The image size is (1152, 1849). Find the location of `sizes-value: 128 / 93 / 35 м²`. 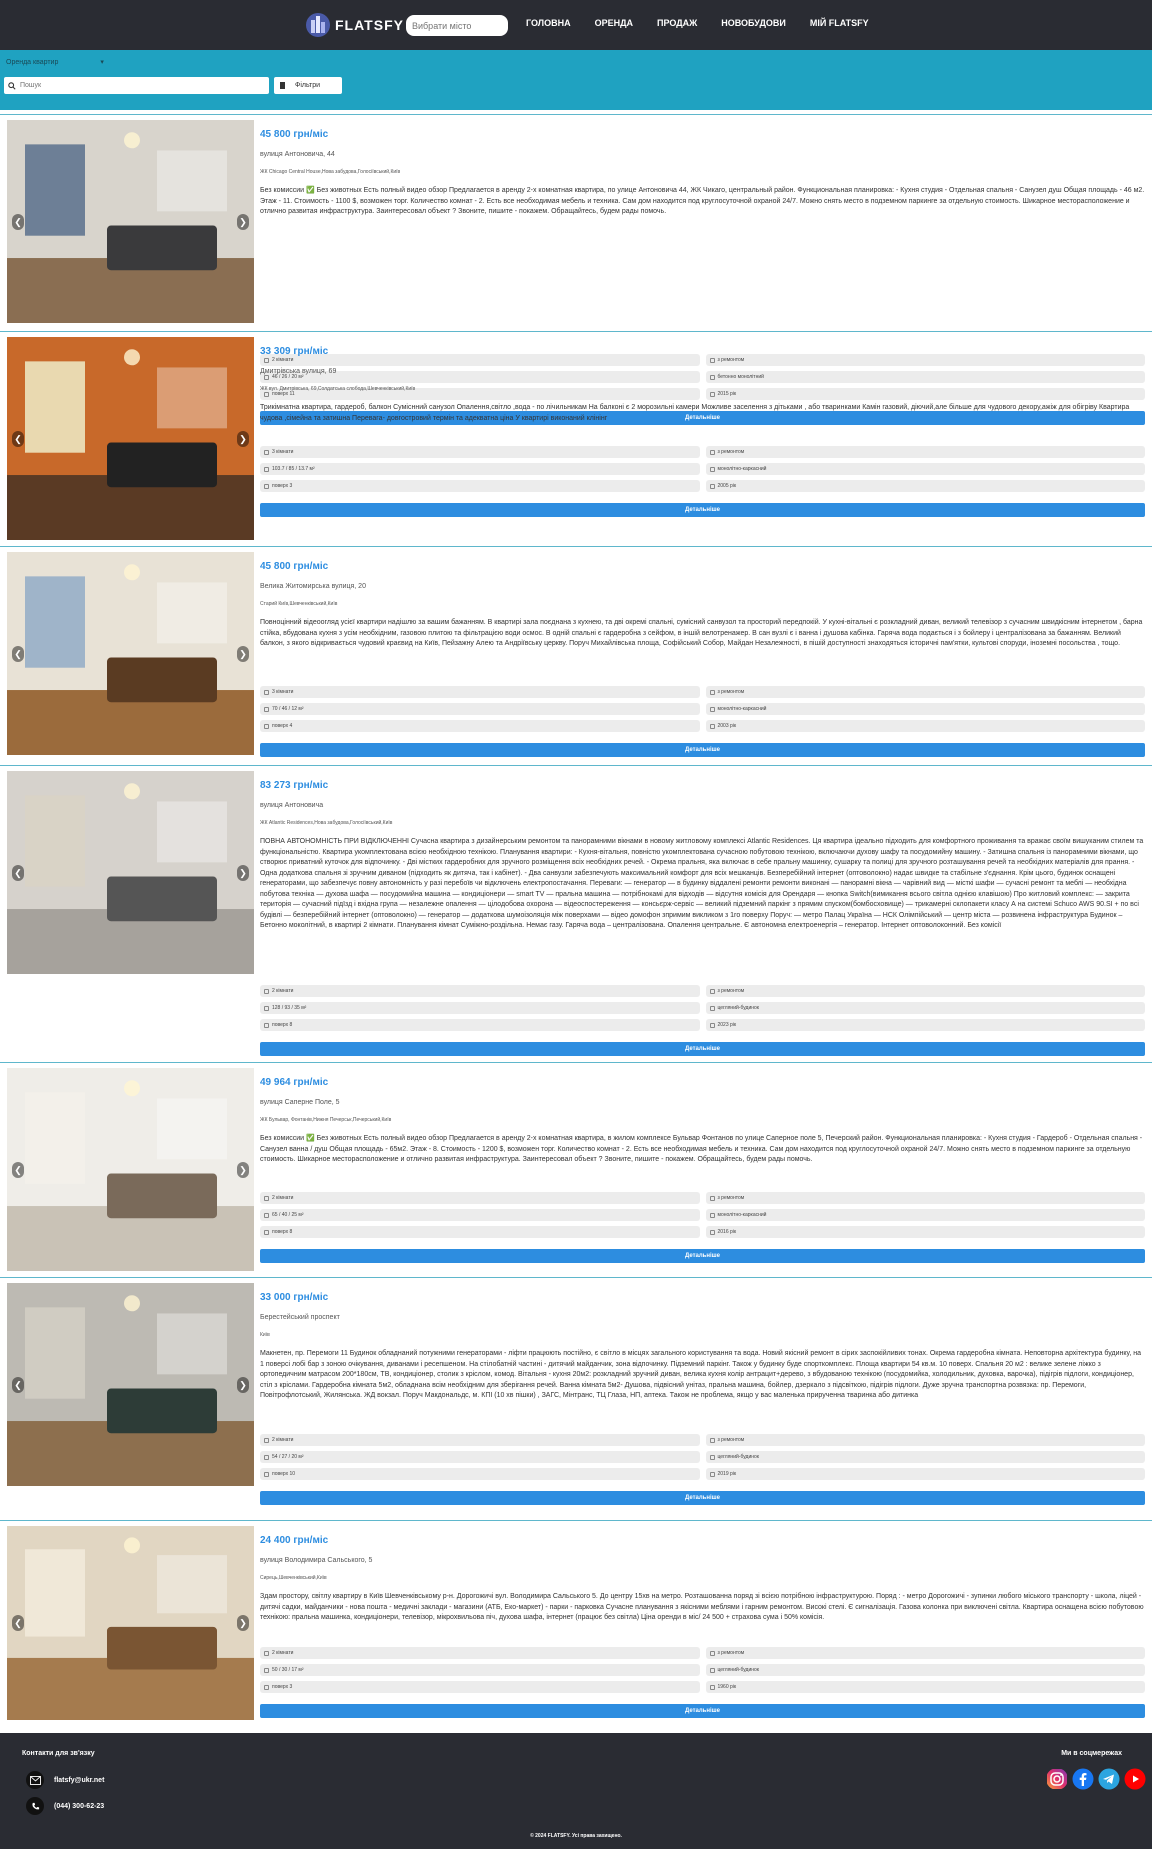

sizes-value: 128 / 93 / 35 м² is located at coordinates (289, 1008).